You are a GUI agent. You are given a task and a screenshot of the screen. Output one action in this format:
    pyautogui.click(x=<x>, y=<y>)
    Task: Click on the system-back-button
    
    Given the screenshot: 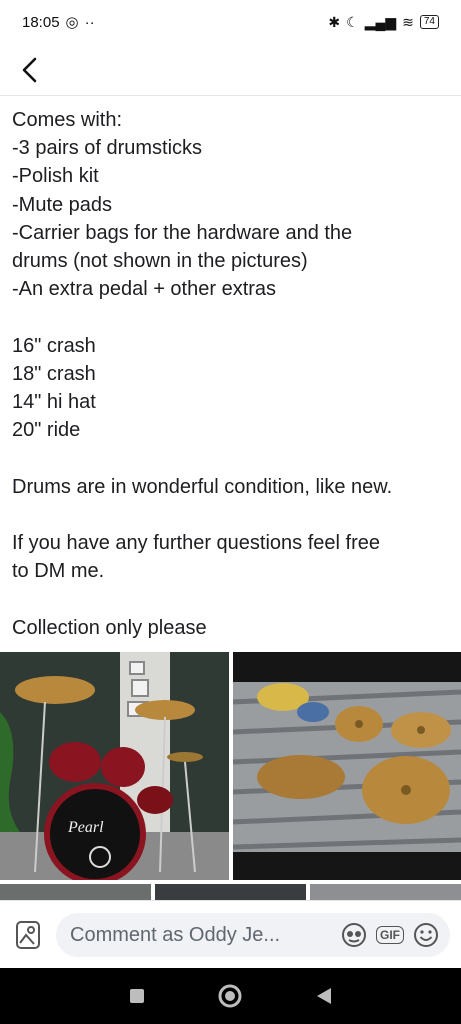 What is the action you would take?
    pyautogui.click(x=324, y=996)
    